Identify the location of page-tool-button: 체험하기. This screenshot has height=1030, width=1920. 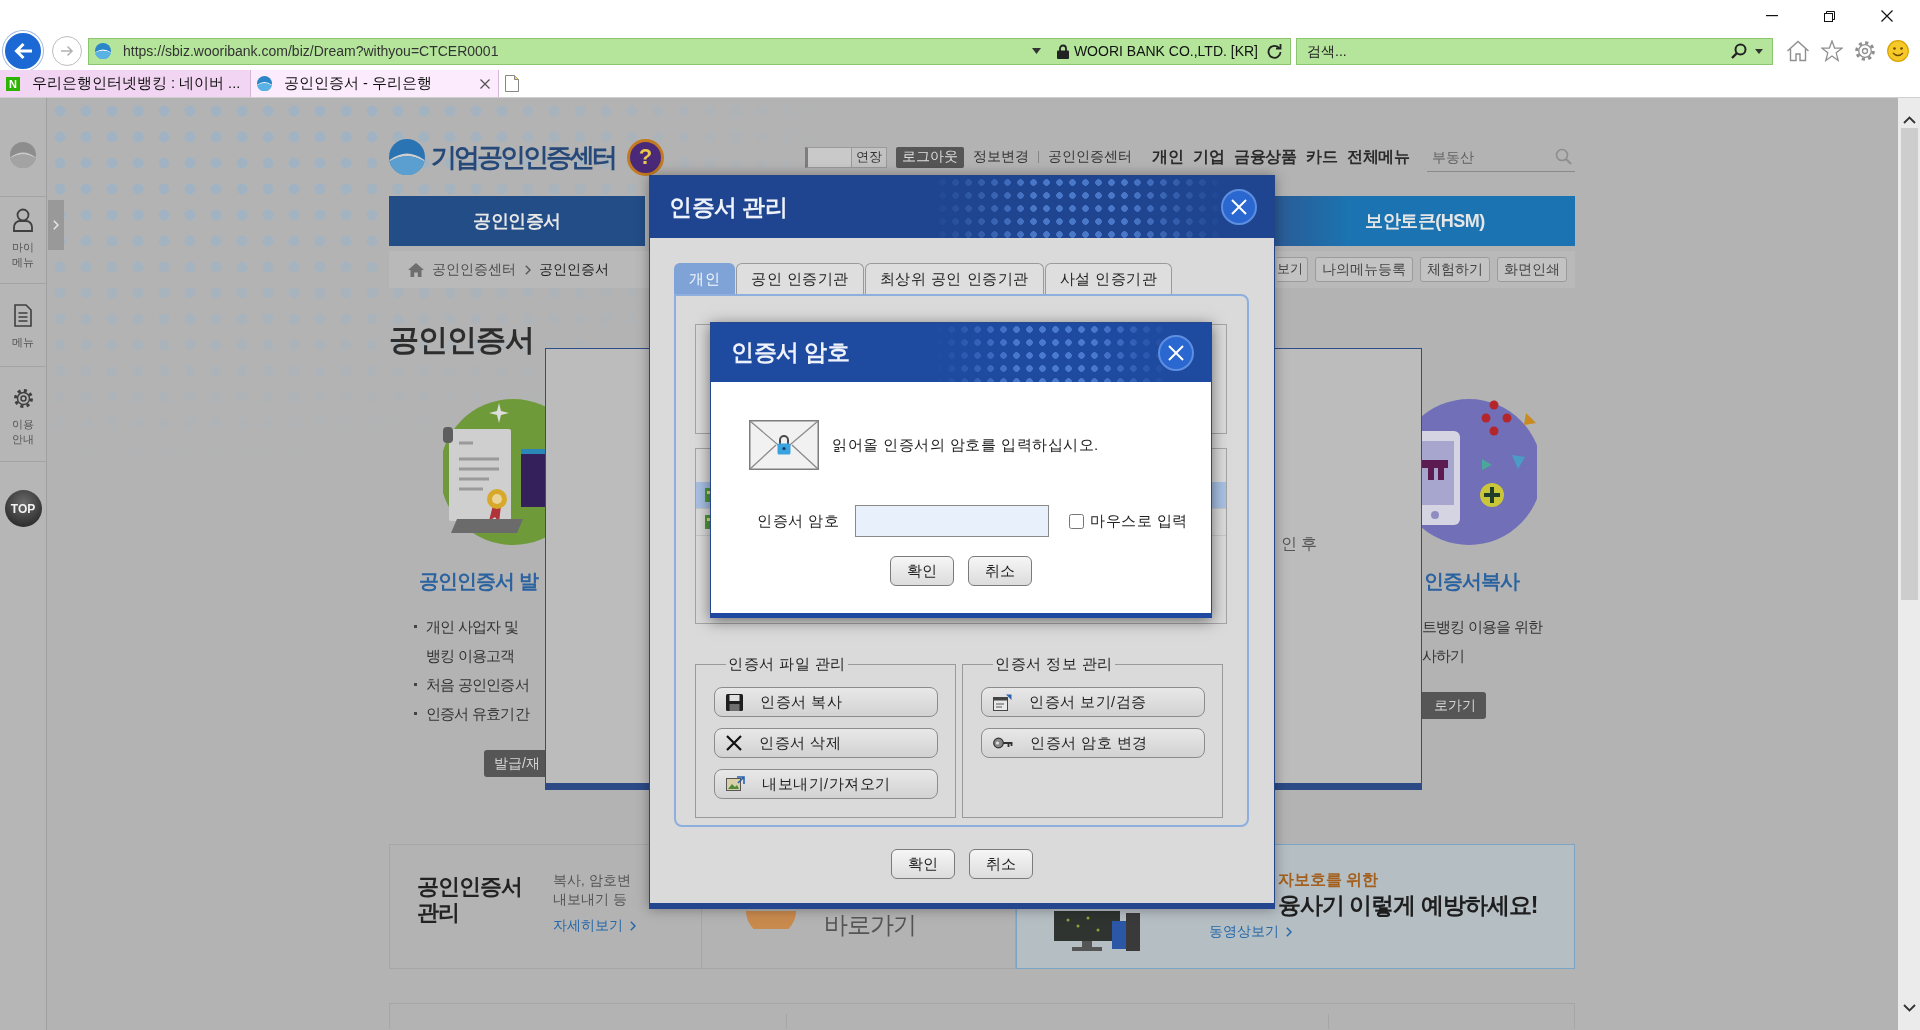
(1455, 269).